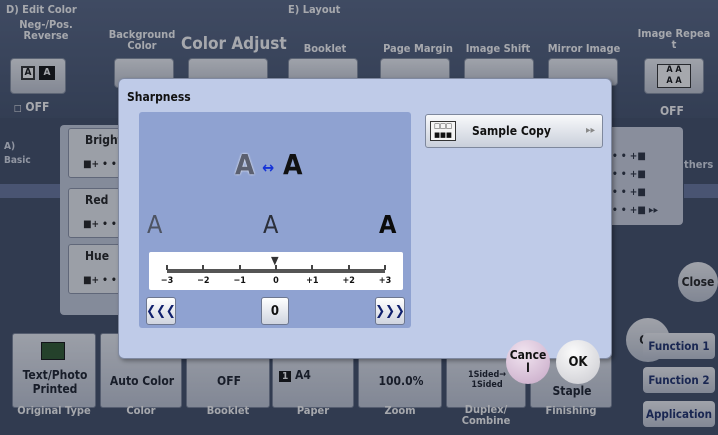  I want to click on value-display: 0, so click(275, 311).